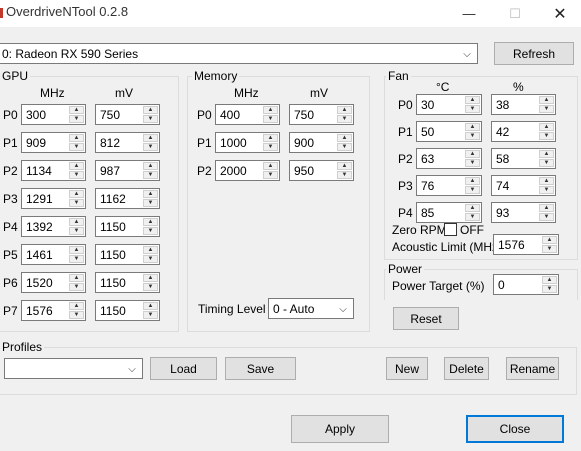  What do you see at coordinates (449, 212) in the screenshot?
I see `fan-temp-spinner: 85 ▲ ▼` at bounding box center [449, 212].